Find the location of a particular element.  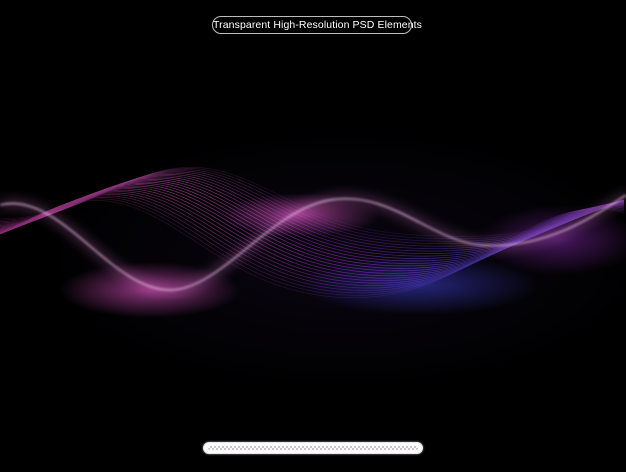

checkerboard-track is located at coordinates (313, 448).